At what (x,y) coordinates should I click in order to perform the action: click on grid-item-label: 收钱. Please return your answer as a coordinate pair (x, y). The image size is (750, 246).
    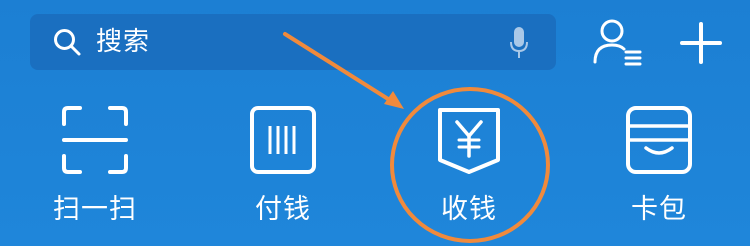
    Looking at the image, I should click on (469, 209).